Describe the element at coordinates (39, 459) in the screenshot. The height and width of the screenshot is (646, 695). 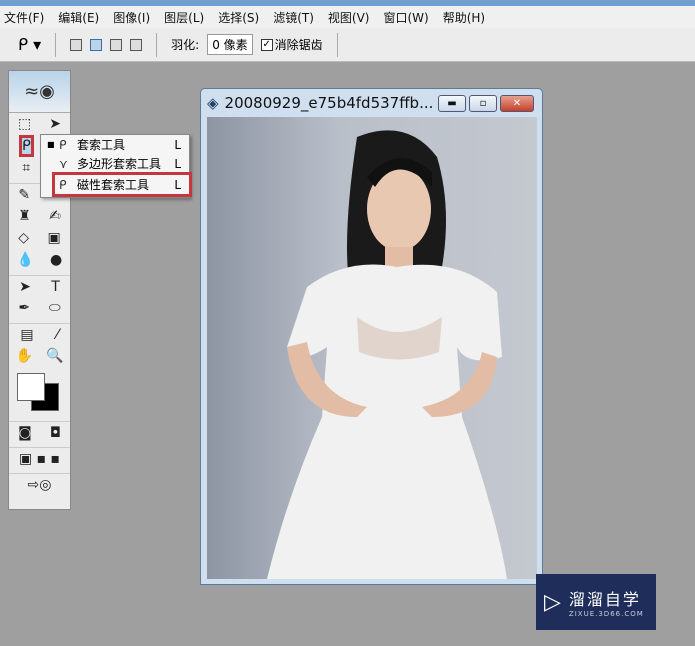
I see `screen-mode-icon: ▣ ▪ ▪` at that location.